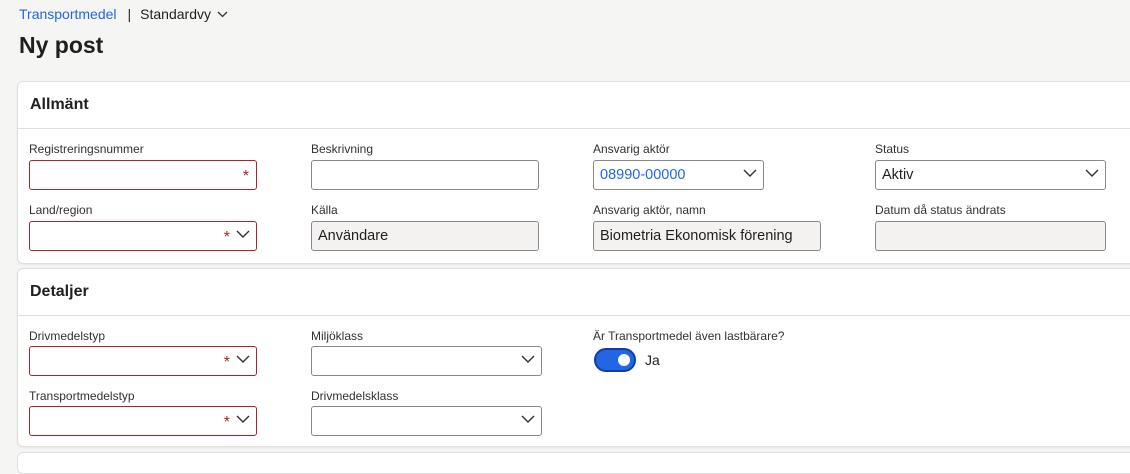 The height and width of the screenshot is (474, 1130). What do you see at coordinates (143, 236) in the screenshot?
I see `country-region-dropdown: *` at bounding box center [143, 236].